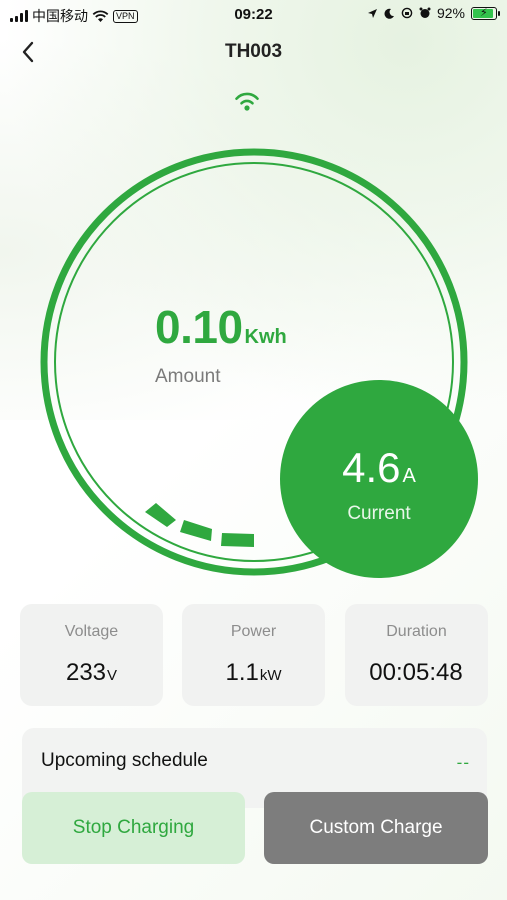 The height and width of the screenshot is (900, 507). I want to click on battery-icon: ⚡, so click(485, 13).